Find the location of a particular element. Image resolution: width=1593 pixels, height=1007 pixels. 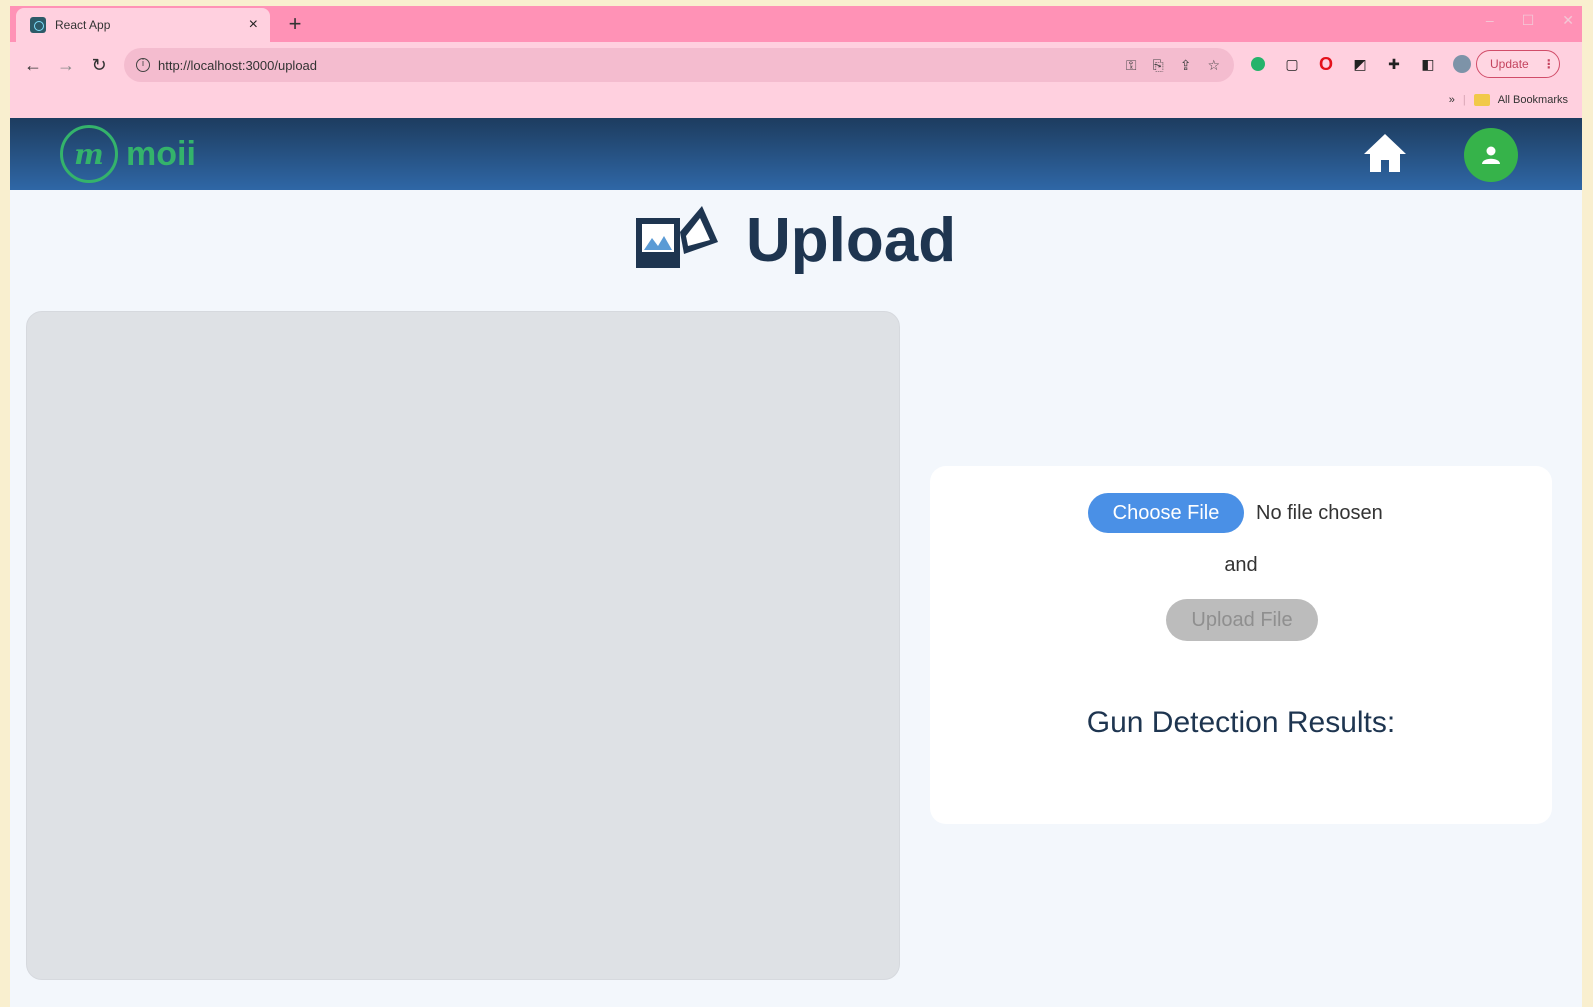

green-circle-icon is located at coordinates (1258, 64).